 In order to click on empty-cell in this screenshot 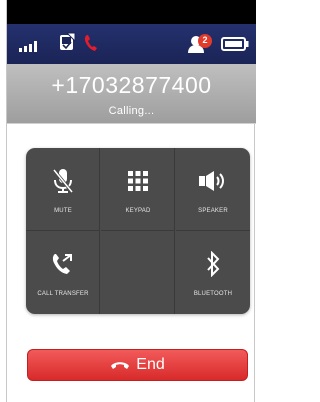, I will do `click(138, 272)`.